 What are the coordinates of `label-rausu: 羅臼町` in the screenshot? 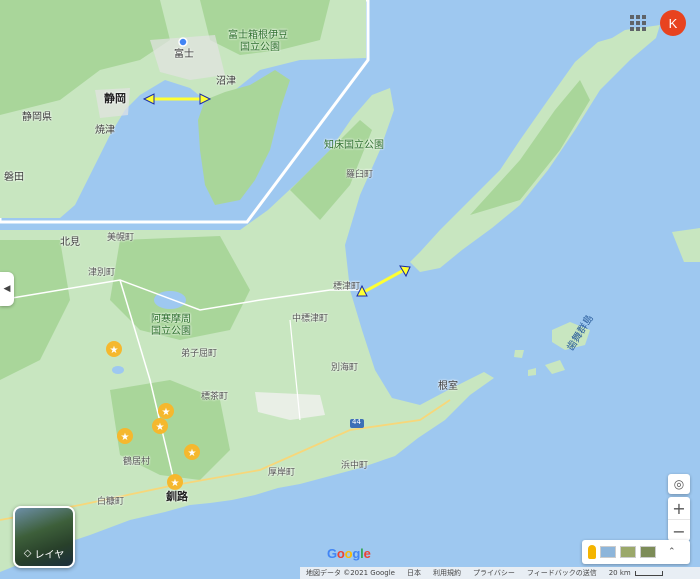 It's located at (360, 175).